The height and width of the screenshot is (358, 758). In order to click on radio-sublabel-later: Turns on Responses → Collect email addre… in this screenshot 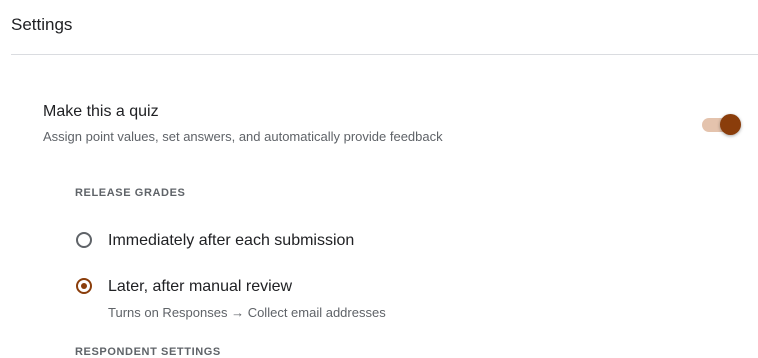, I will do `click(247, 312)`.